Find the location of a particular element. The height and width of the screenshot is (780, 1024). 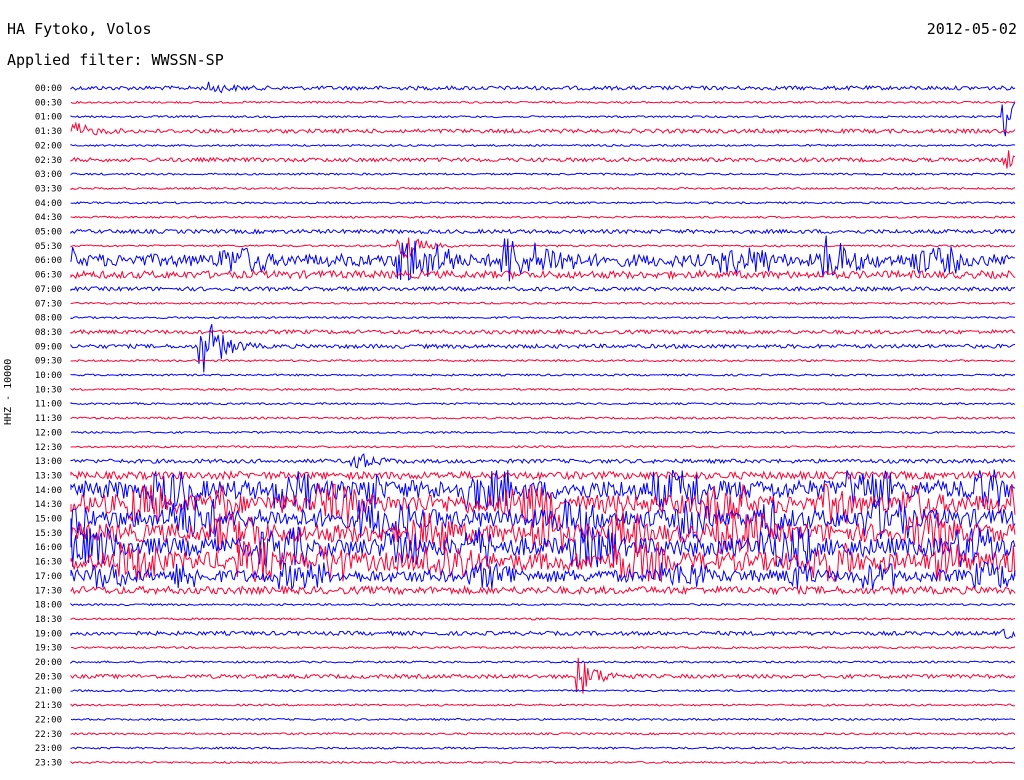

row-time-label: 19:00 is located at coordinates (48, 634).